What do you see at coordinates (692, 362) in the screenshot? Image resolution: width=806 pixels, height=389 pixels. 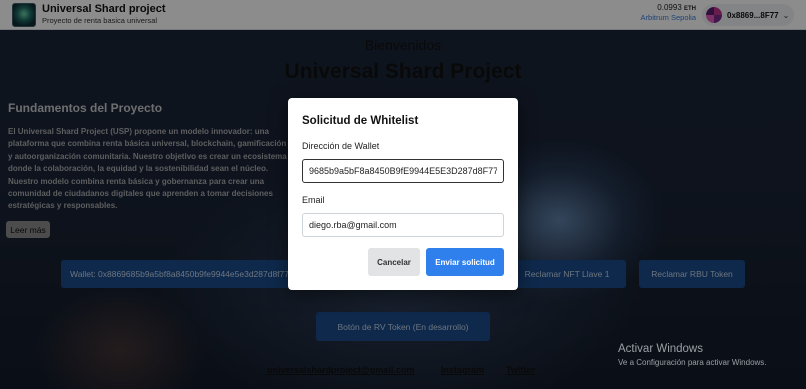 I see `windows-activation-text: Ve a Configuración para activar Windows.` at bounding box center [692, 362].